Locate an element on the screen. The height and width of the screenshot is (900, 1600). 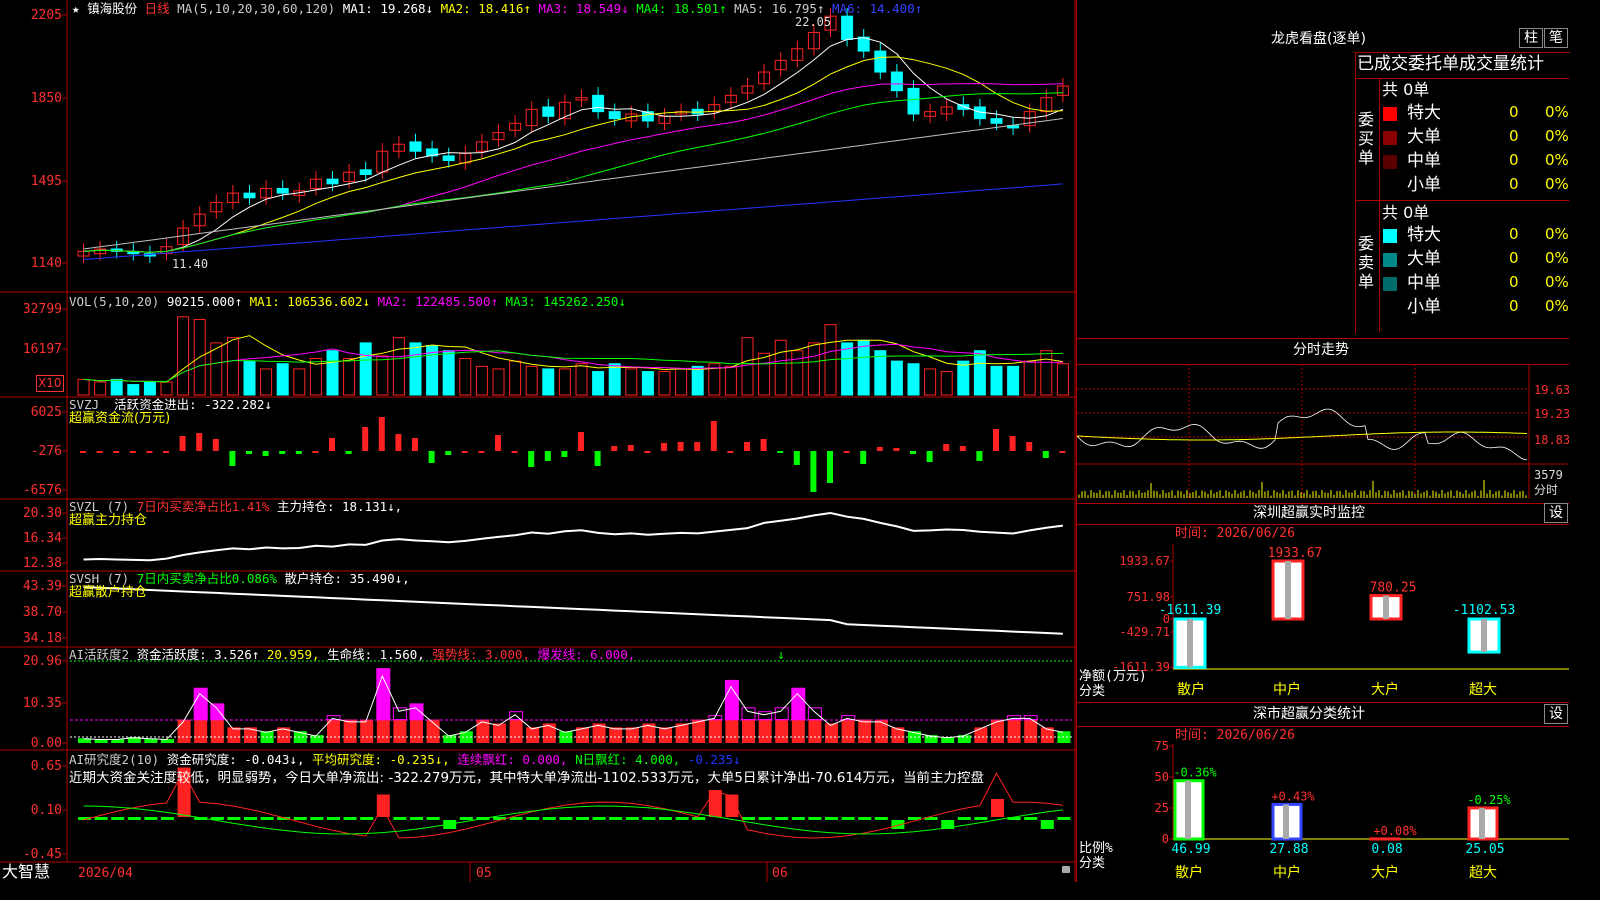
lhb-row-value: 0 is located at coordinates (1514, 306).